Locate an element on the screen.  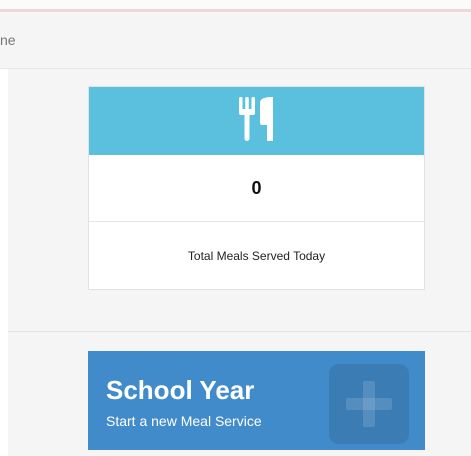
school-year-title: School Year is located at coordinates (180, 390).